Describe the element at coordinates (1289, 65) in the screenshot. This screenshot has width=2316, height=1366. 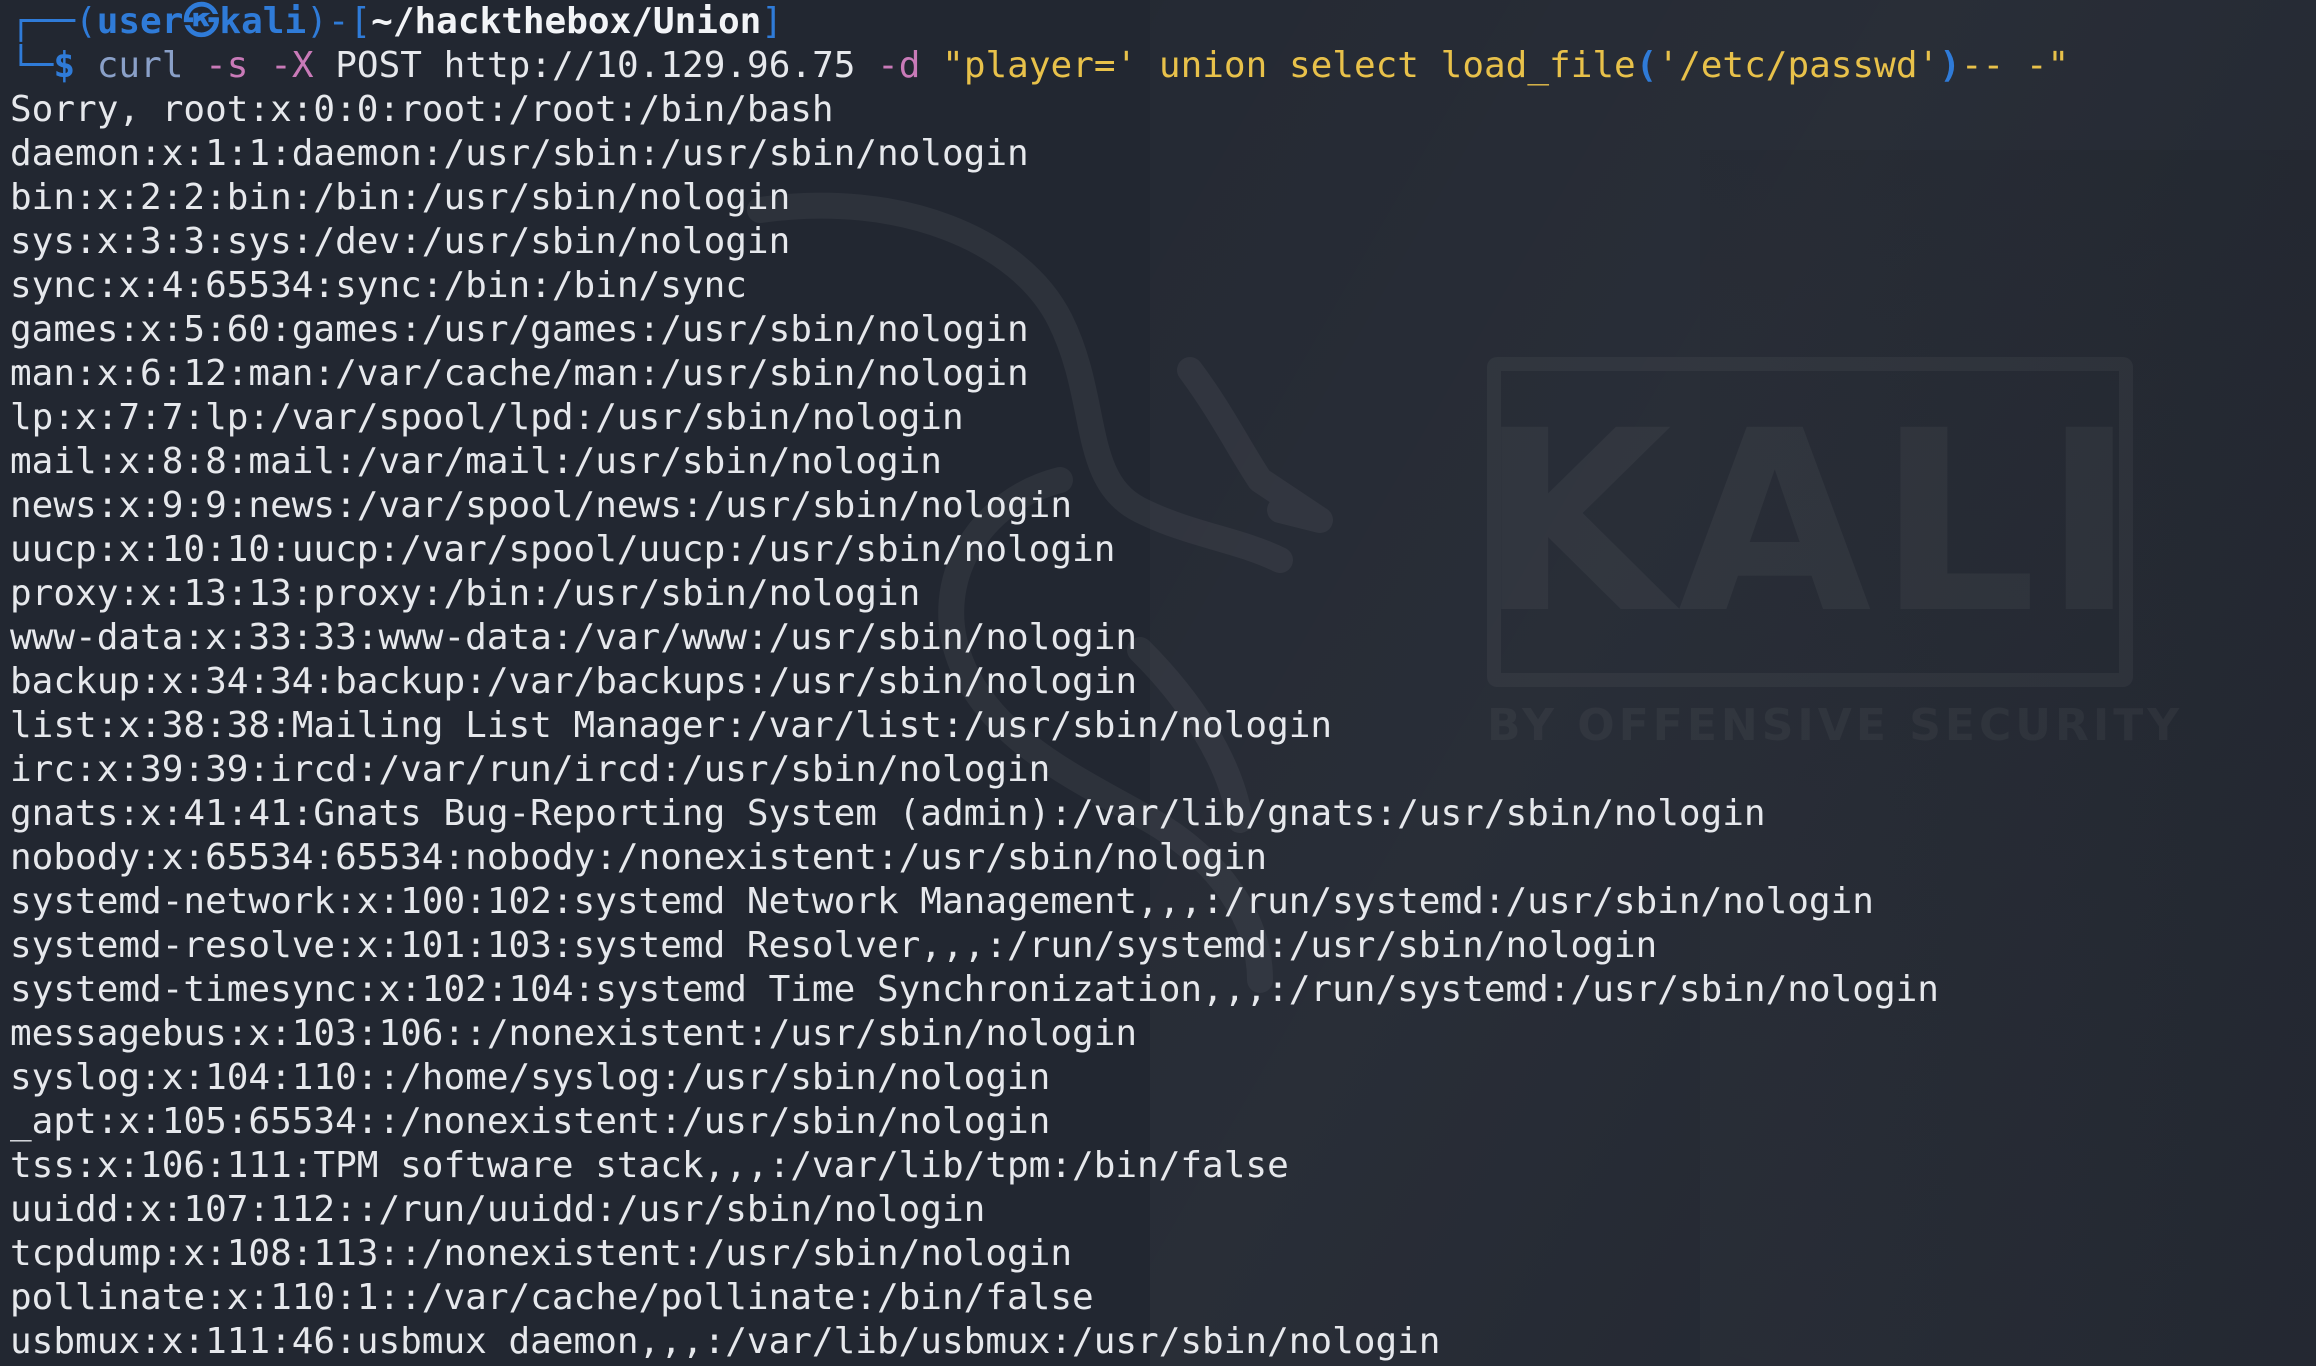
I see `command-payload-start: "player=' union select load_file` at that location.